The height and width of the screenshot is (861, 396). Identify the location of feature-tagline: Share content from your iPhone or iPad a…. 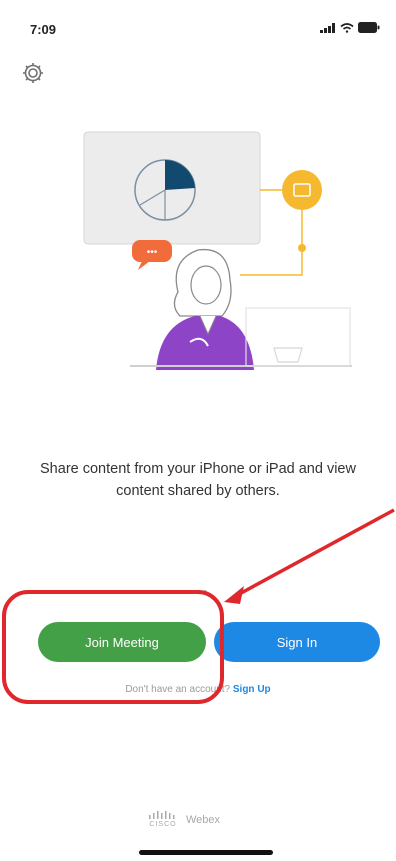
(198, 480).